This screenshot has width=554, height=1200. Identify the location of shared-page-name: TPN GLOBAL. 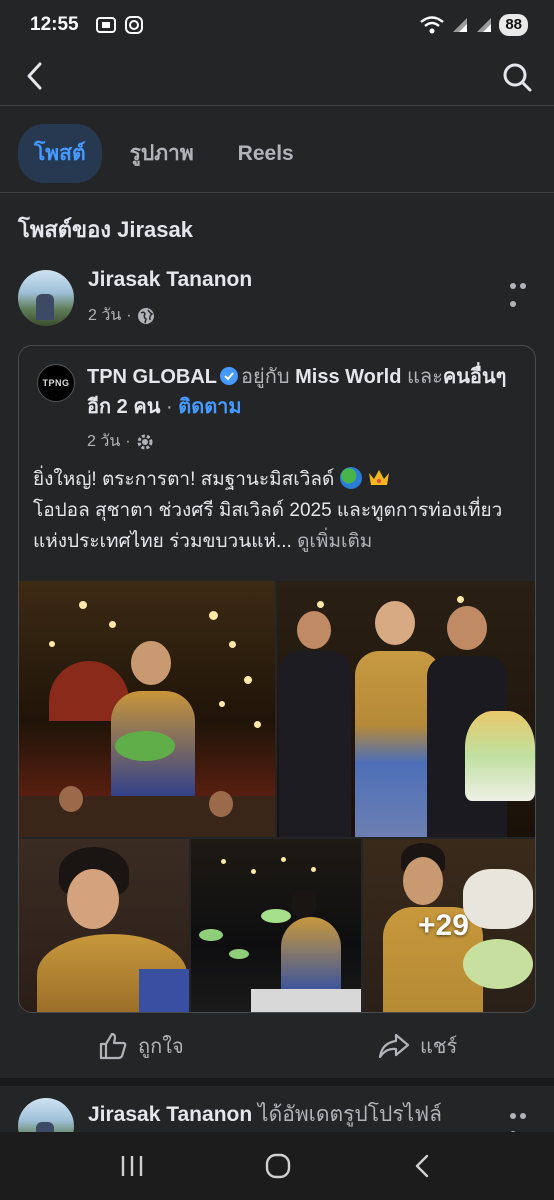
(152, 377).